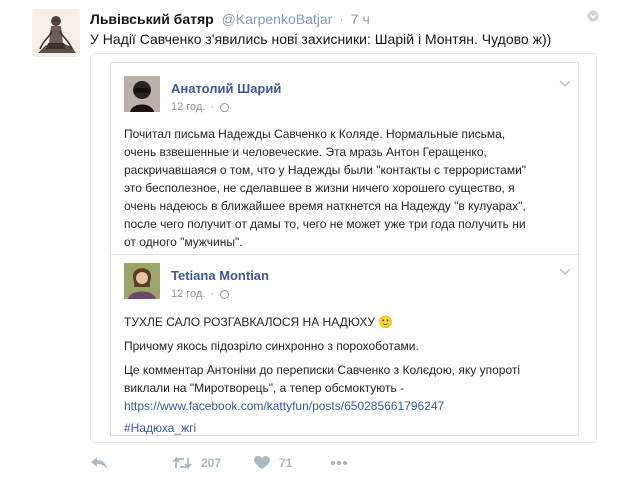 This screenshot has height=481, width=630. What do you see at coordinates (262, 462) in the screenshot?
I see `heart-icon` at bounding box center [262, 462].